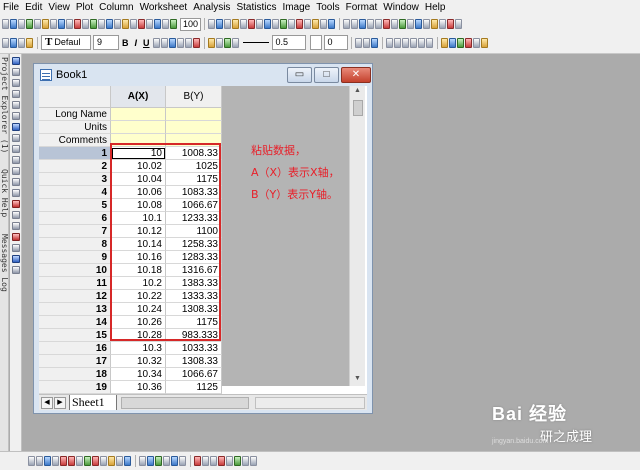 The height and width of the screenshot is (470, 640). I want to click on horizontal-scrollbar, so click(310, 403).